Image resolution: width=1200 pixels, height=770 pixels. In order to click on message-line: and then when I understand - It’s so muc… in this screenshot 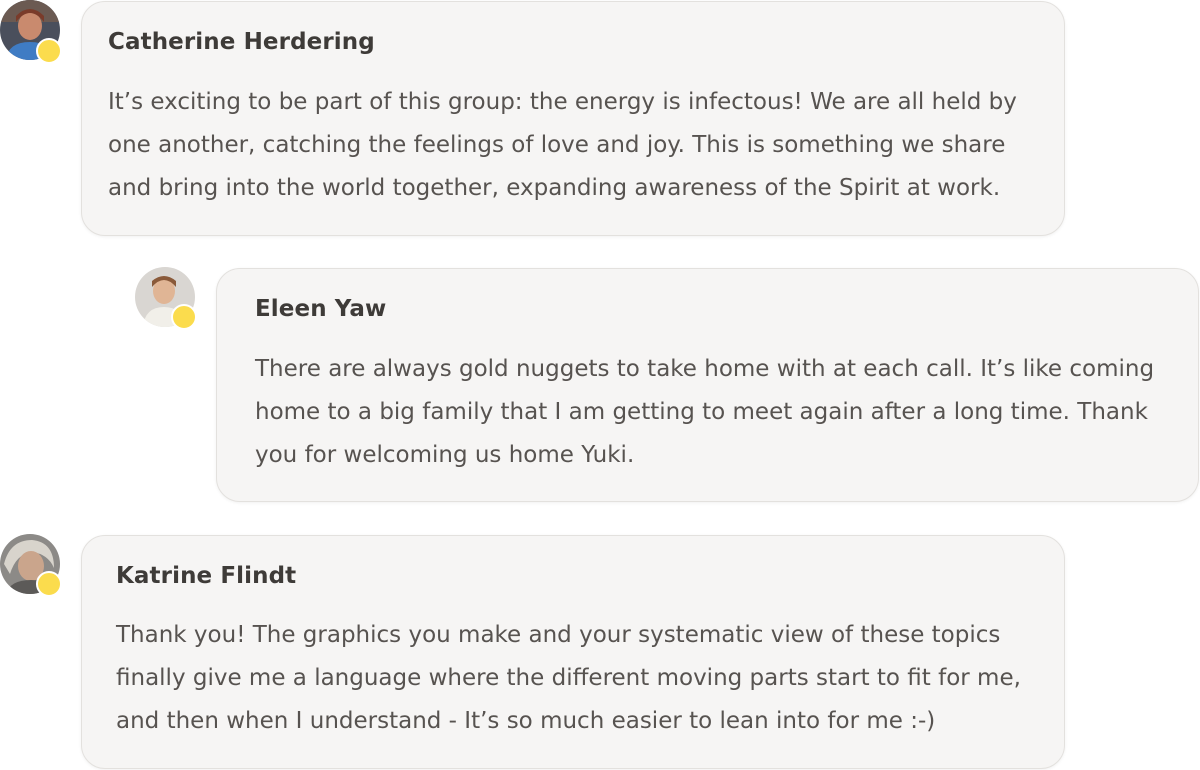, I will do `click(526, 721)`.